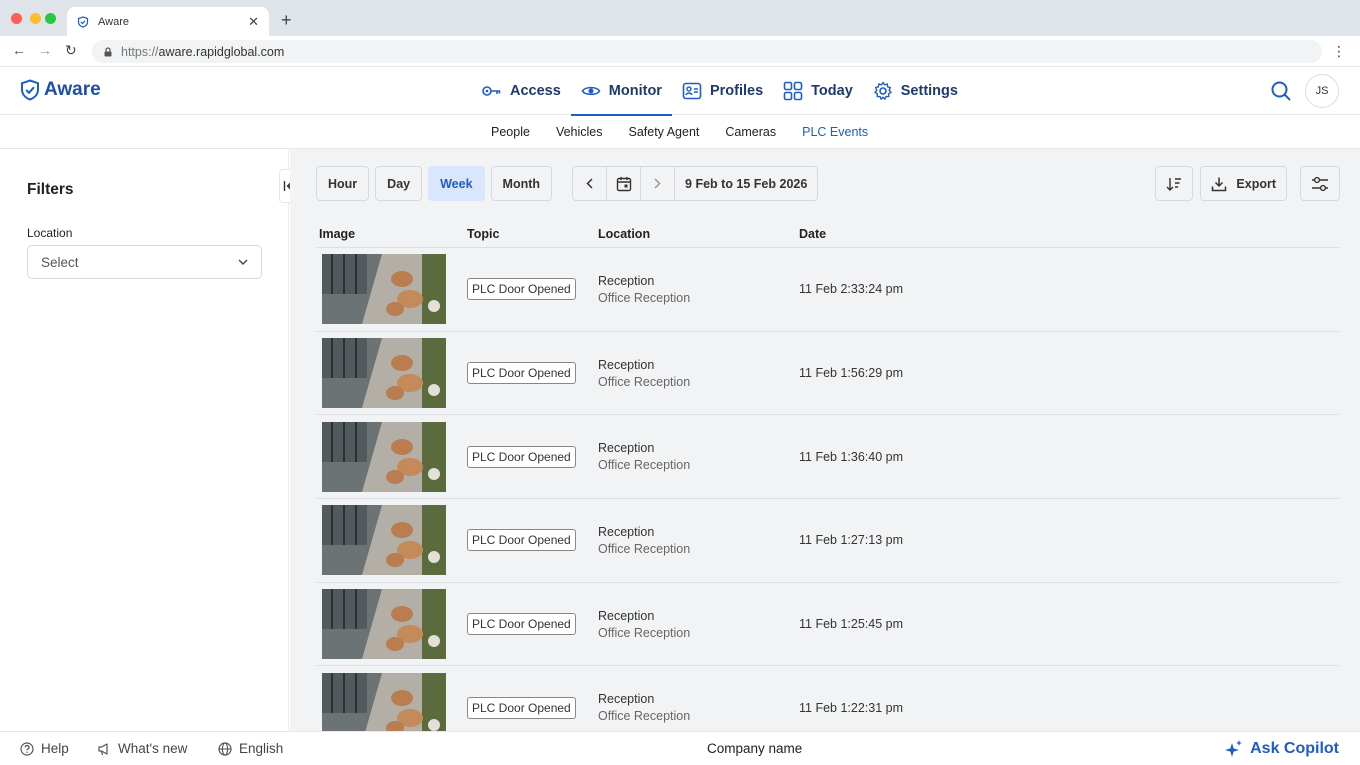 The height and width of the screenshot is (765, 1360). What do you see at coordinates (250, 748) in the screenshot?
I see `language-selector: English` at bounding box center [250, 748].